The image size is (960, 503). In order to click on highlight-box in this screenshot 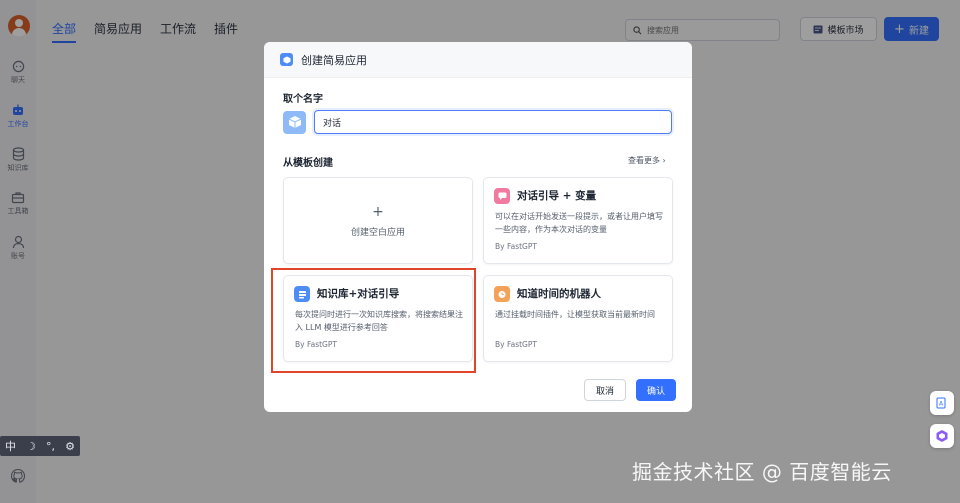, I will do `click(373, 320)`.